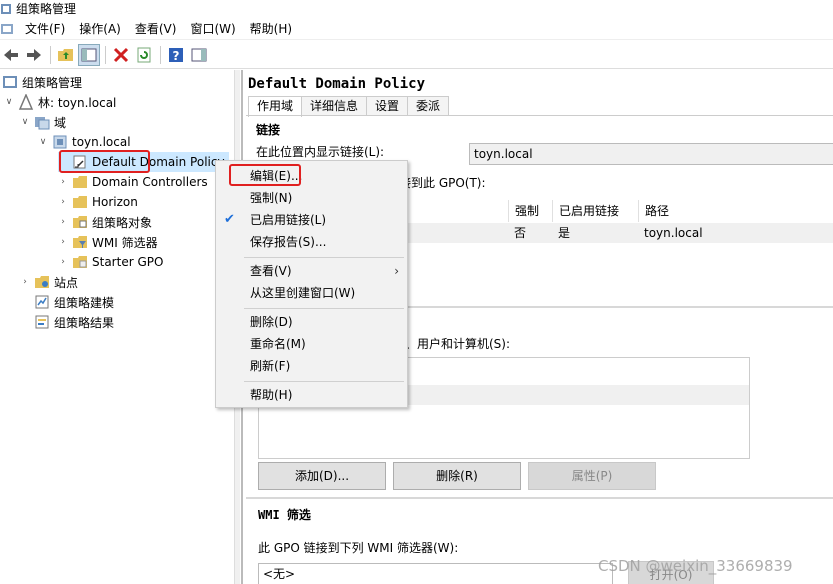  What do you see at coordinates (101, 142) in the screenshot?
I see `tree-label-domain: toyn.local` at bounding box center [101, 142].